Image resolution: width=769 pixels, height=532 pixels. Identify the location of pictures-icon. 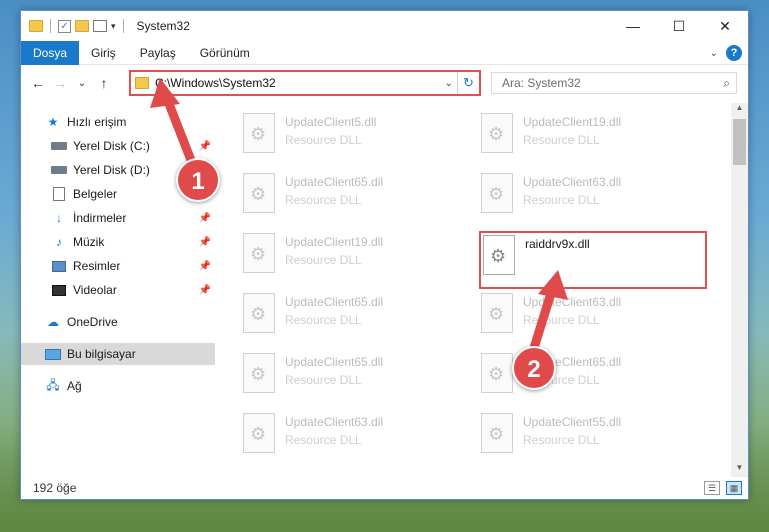
(59, 266).